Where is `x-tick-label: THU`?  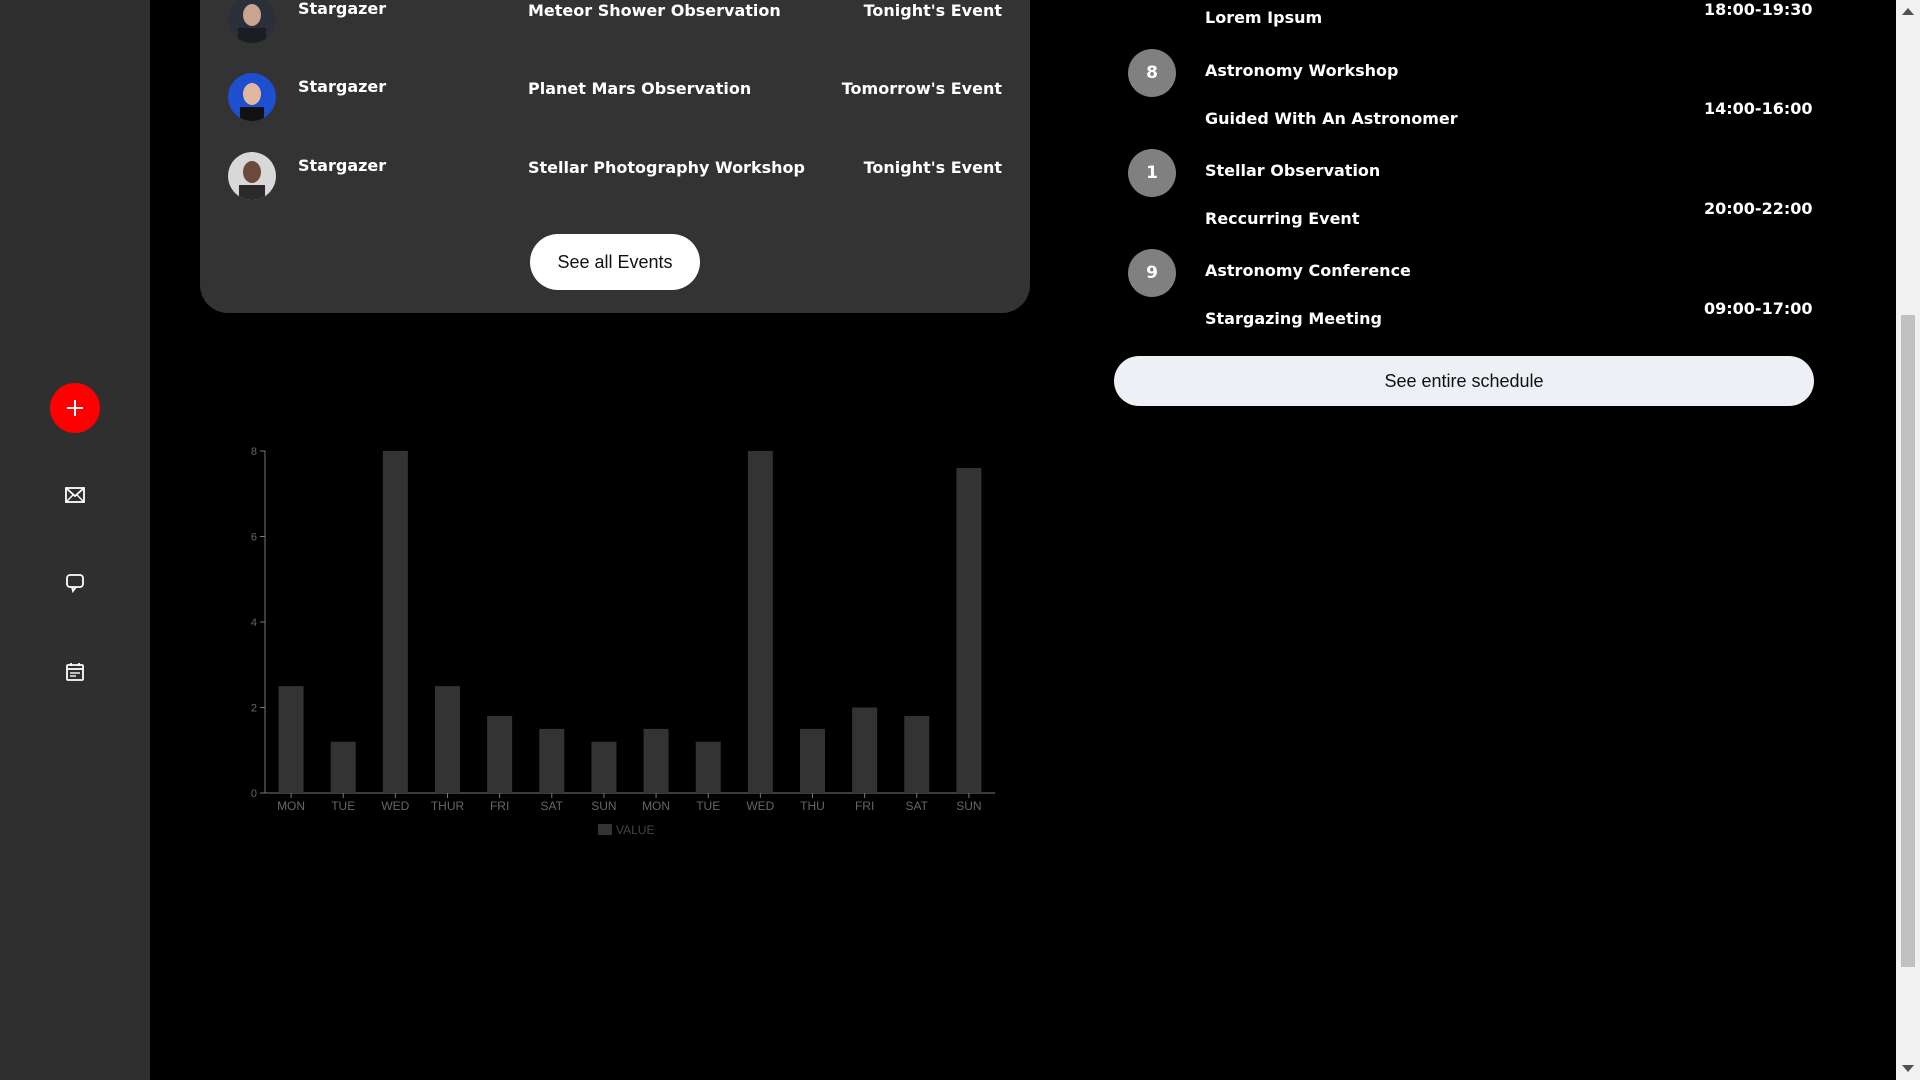 x-tick-label: THU is located at coordinates (812, 806).